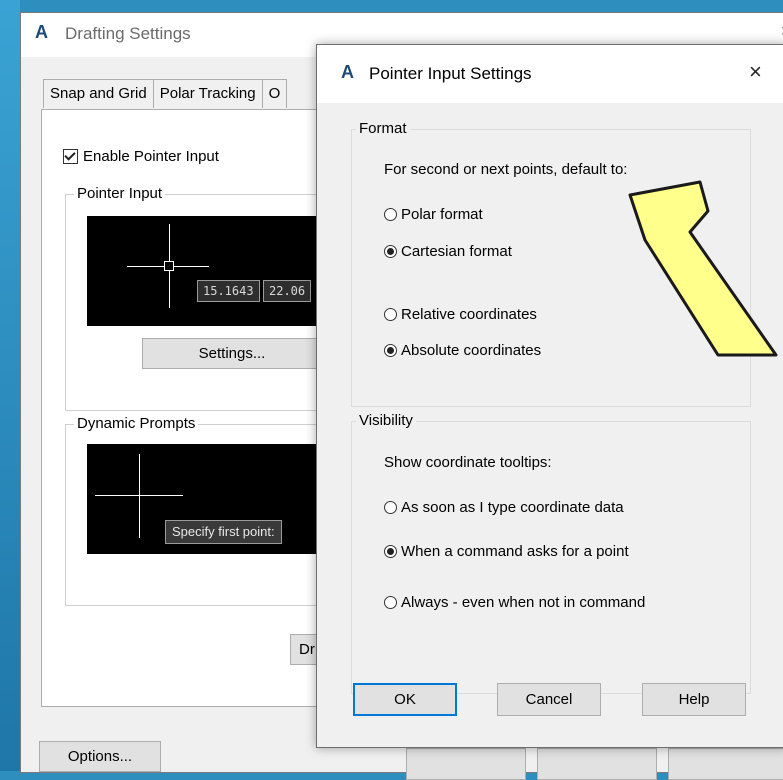 This screenshot has width=783, height=780. Describe the element at coordinates (506, 169) in the screenshot. I see `format-prompt: For second or next points, default to:` at that location.